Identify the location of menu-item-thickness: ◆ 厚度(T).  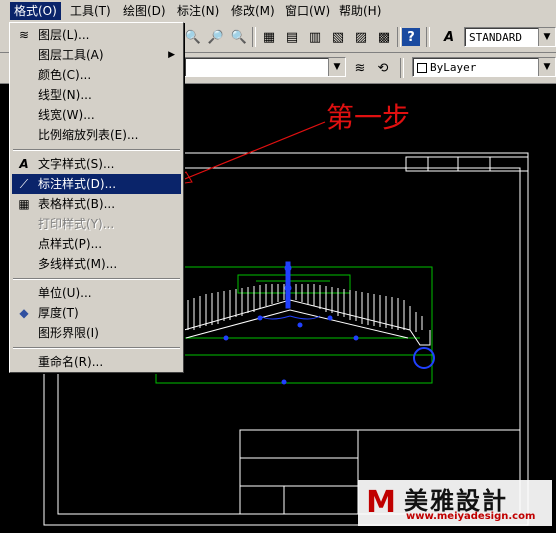
(96, 313).